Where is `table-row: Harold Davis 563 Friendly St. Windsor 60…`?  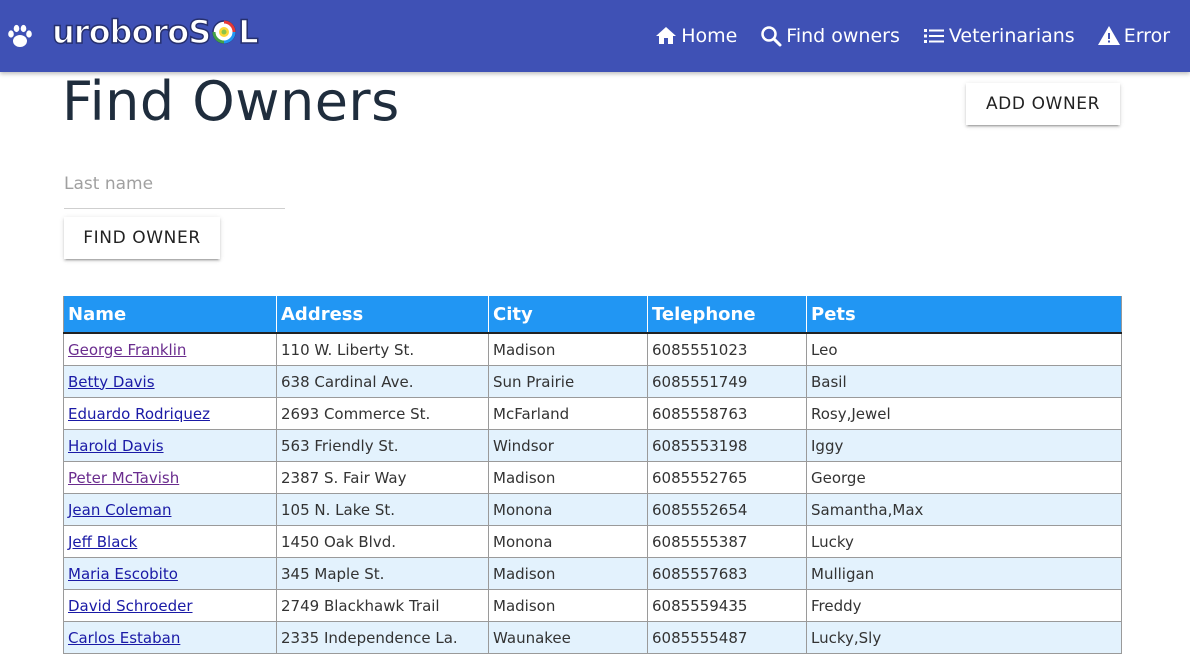
table-row: Harold Davis 563 Friendly St. Windsor 60… is located at coordinates (592, 445).